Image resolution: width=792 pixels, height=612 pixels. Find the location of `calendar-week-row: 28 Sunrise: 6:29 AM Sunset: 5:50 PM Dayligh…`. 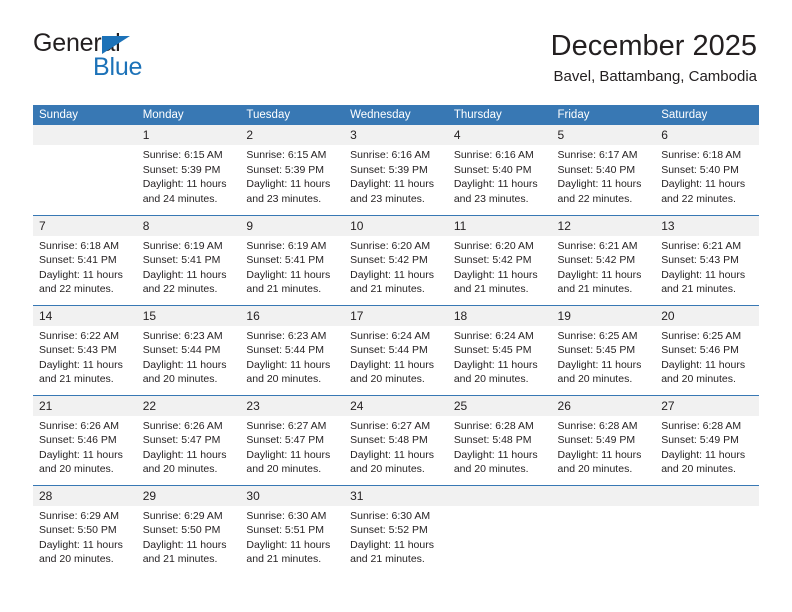

calendar-week-row: 28 Sunrise: 6:29 AM Sunset: 5:50 PM Dayligh… is located at coordinates (396, 529).